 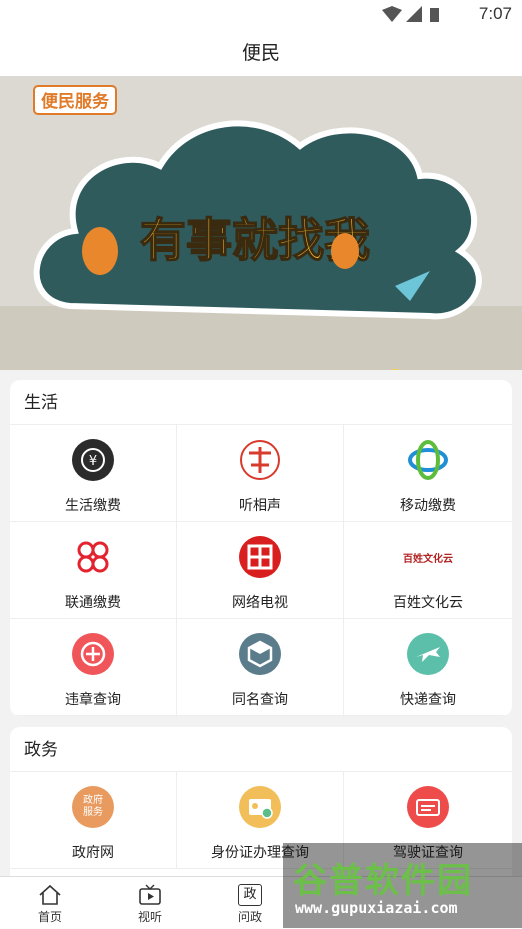 I want to click on culture-cloud-icon: 百姓文化云, so click(x=428, y=557).